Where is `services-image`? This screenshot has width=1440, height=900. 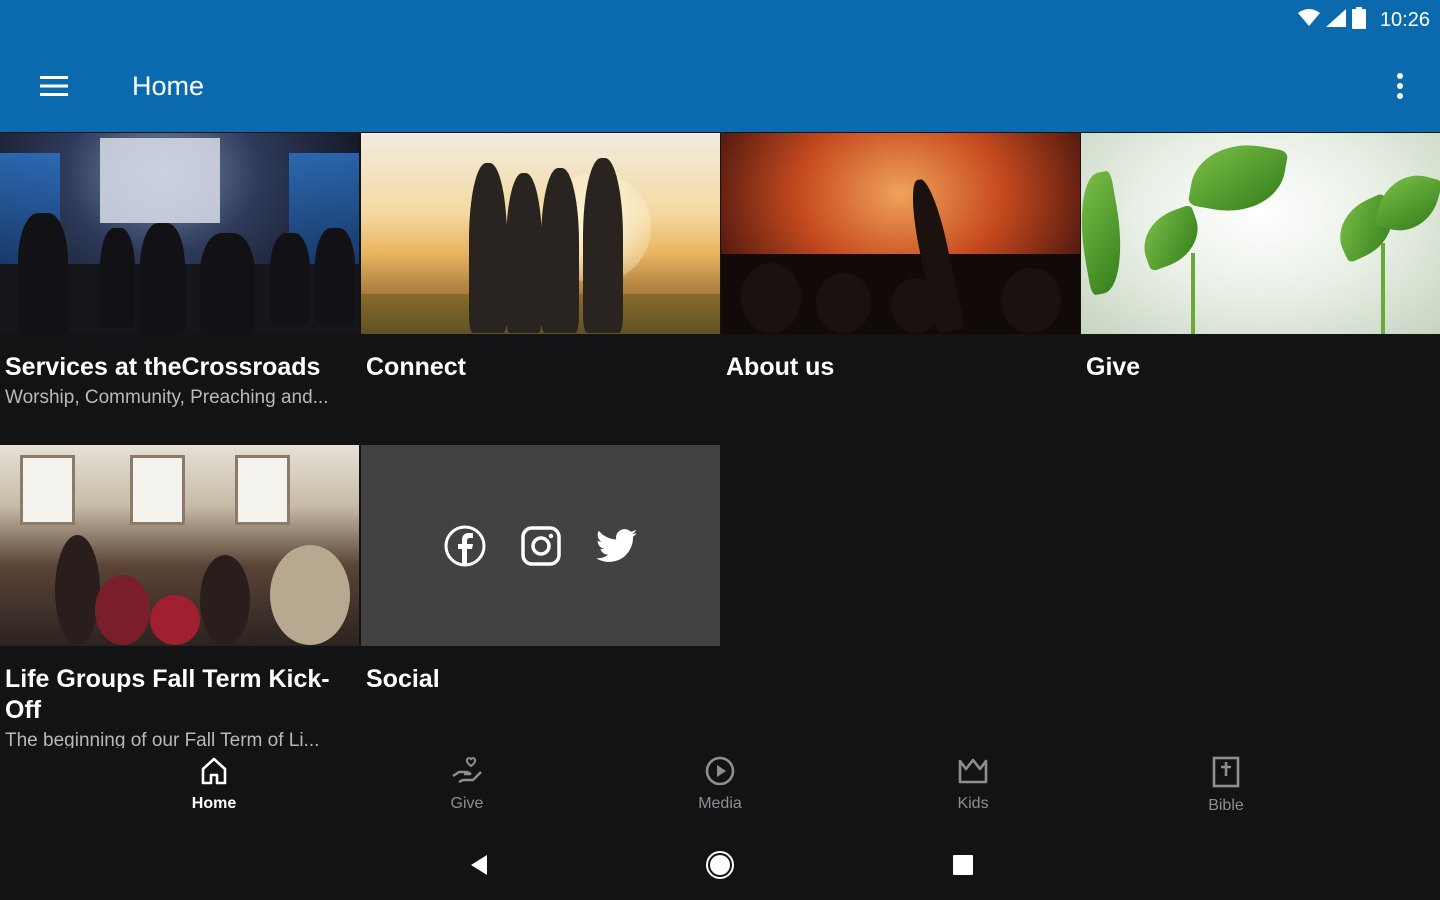
services-image is located at coordinates (179, 233).